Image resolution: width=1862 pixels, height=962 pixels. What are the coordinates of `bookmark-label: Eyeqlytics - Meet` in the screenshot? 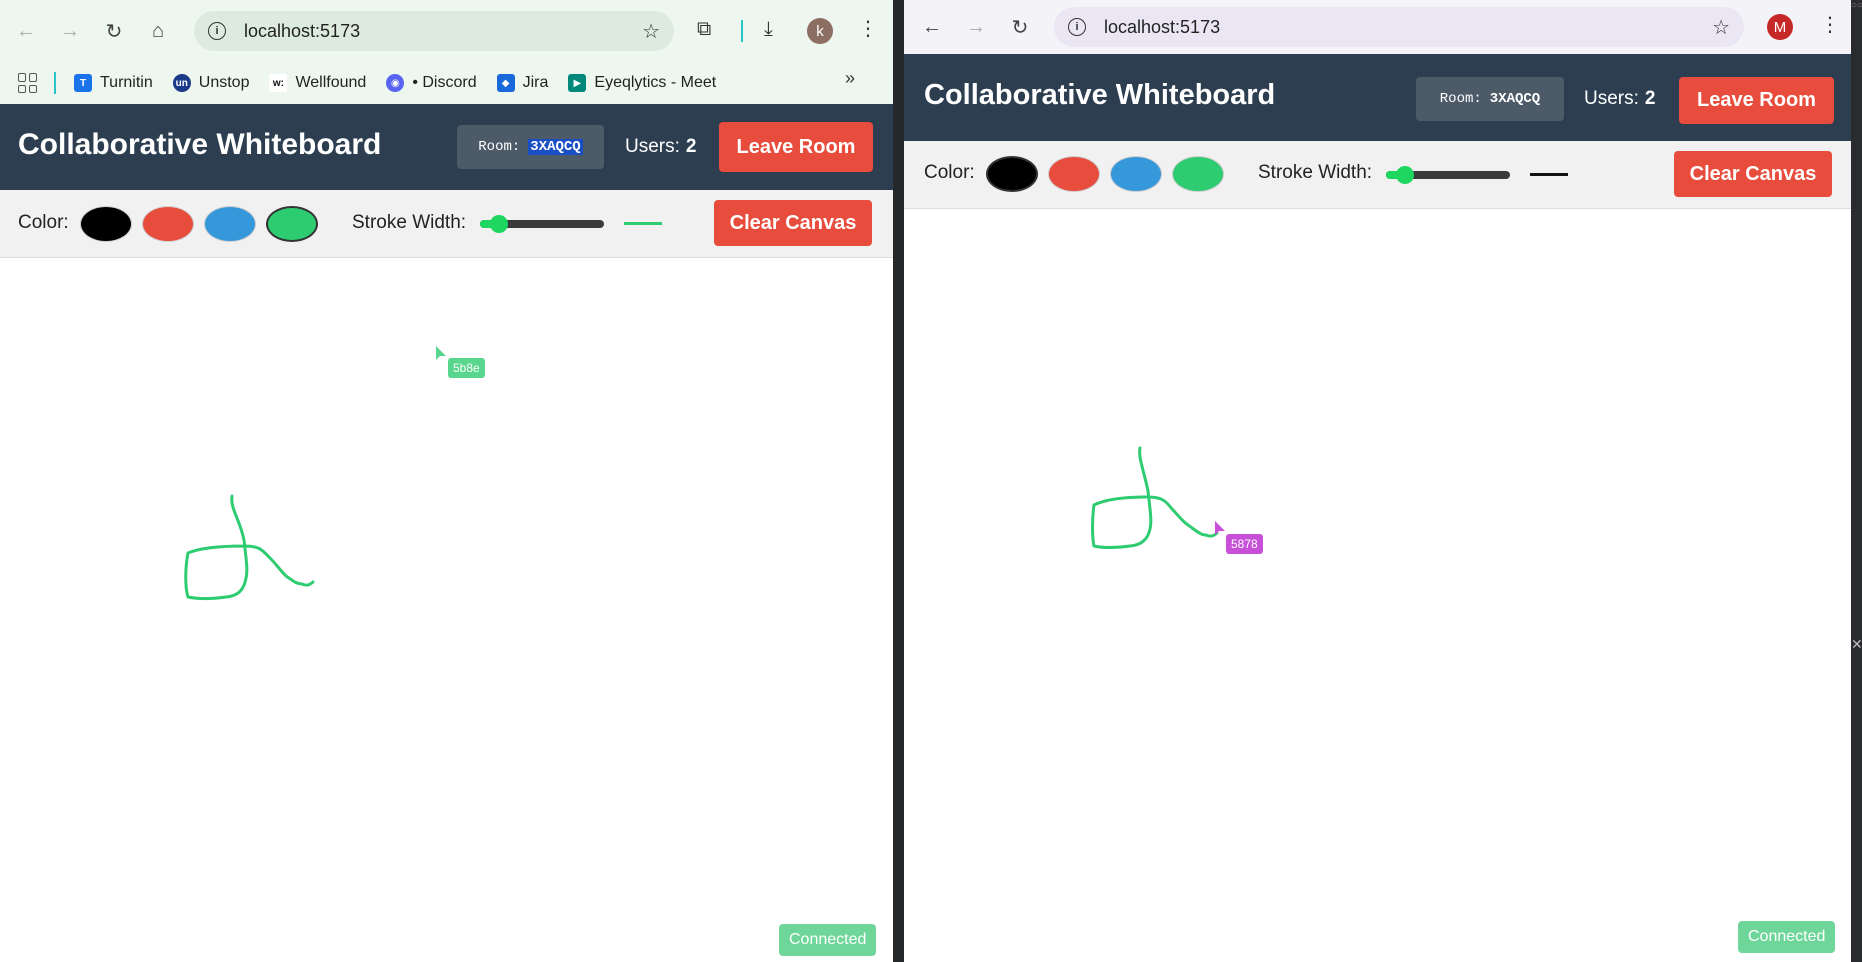 It's located at (655, 82).